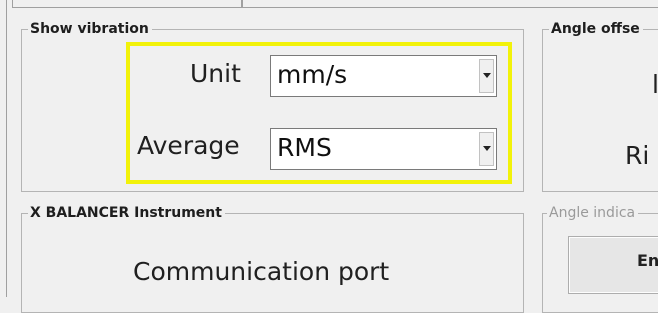 The width and height of the screenshot is (658, 313). What do you see at coordinates (126, 213) in the screenshot?
I see `instrument-title: X BALANCER Instrument` at bounding box center [126, 213].